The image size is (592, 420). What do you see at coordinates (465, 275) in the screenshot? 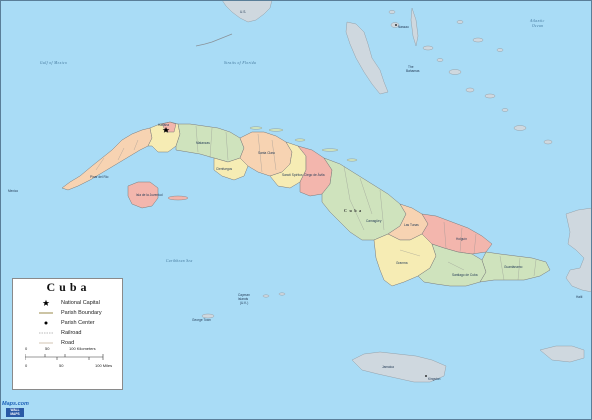
I see `label-santiago-de-cuba: Santiago de Cuba` at bounding box center [465, 275].